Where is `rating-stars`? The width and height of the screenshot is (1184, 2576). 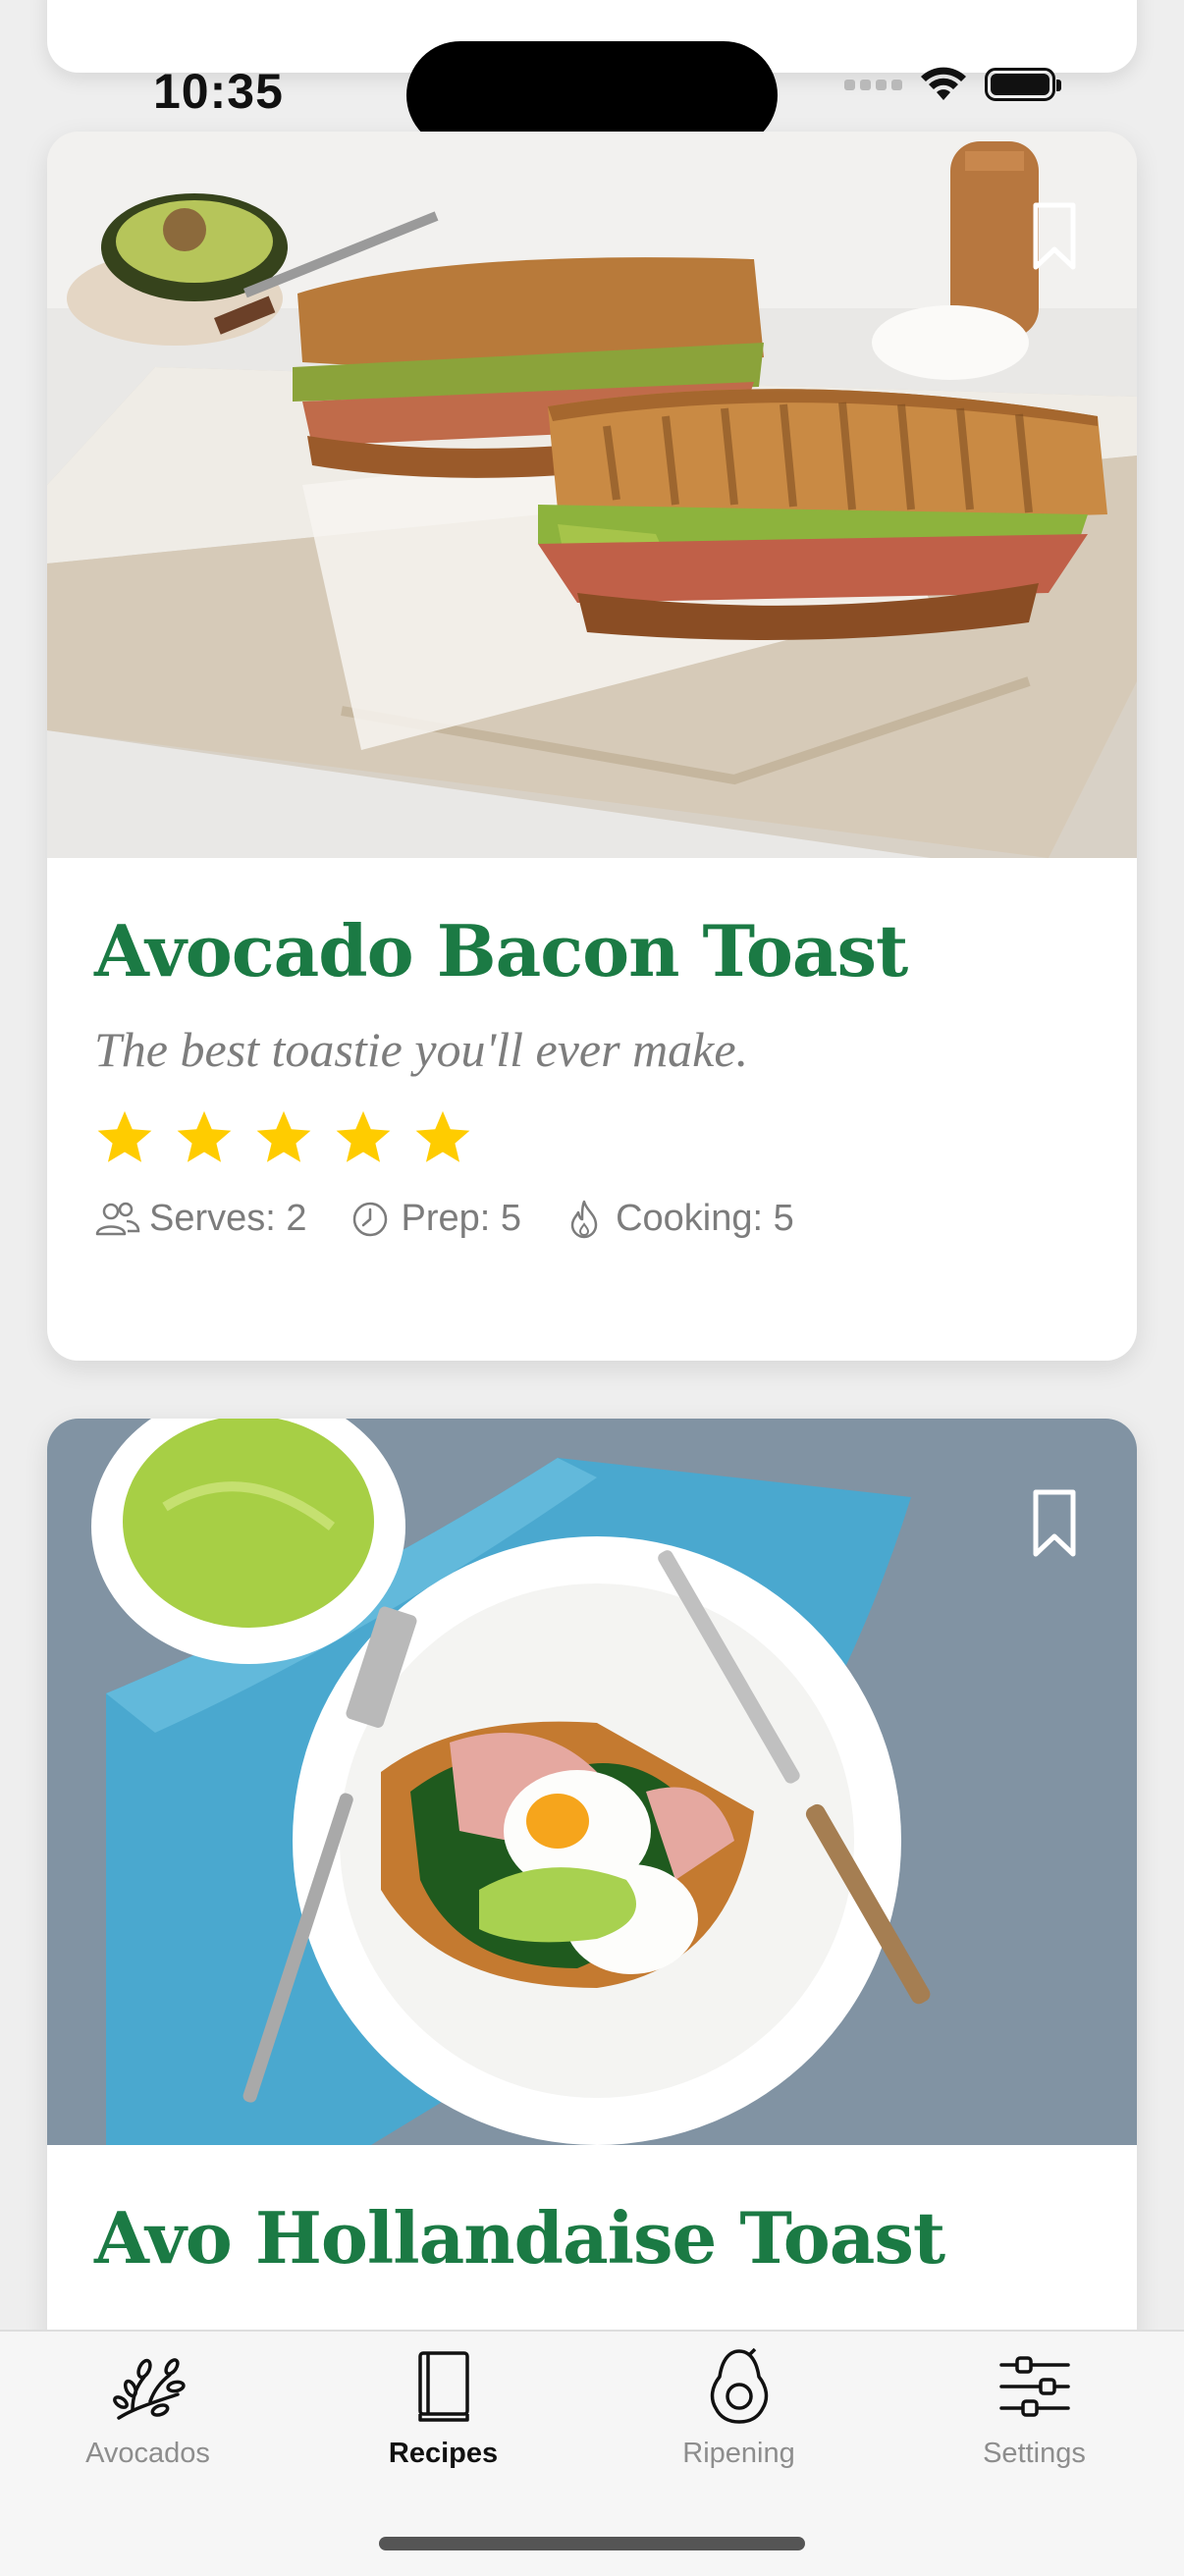 rating-stars is located at coordinates (592, 1137).